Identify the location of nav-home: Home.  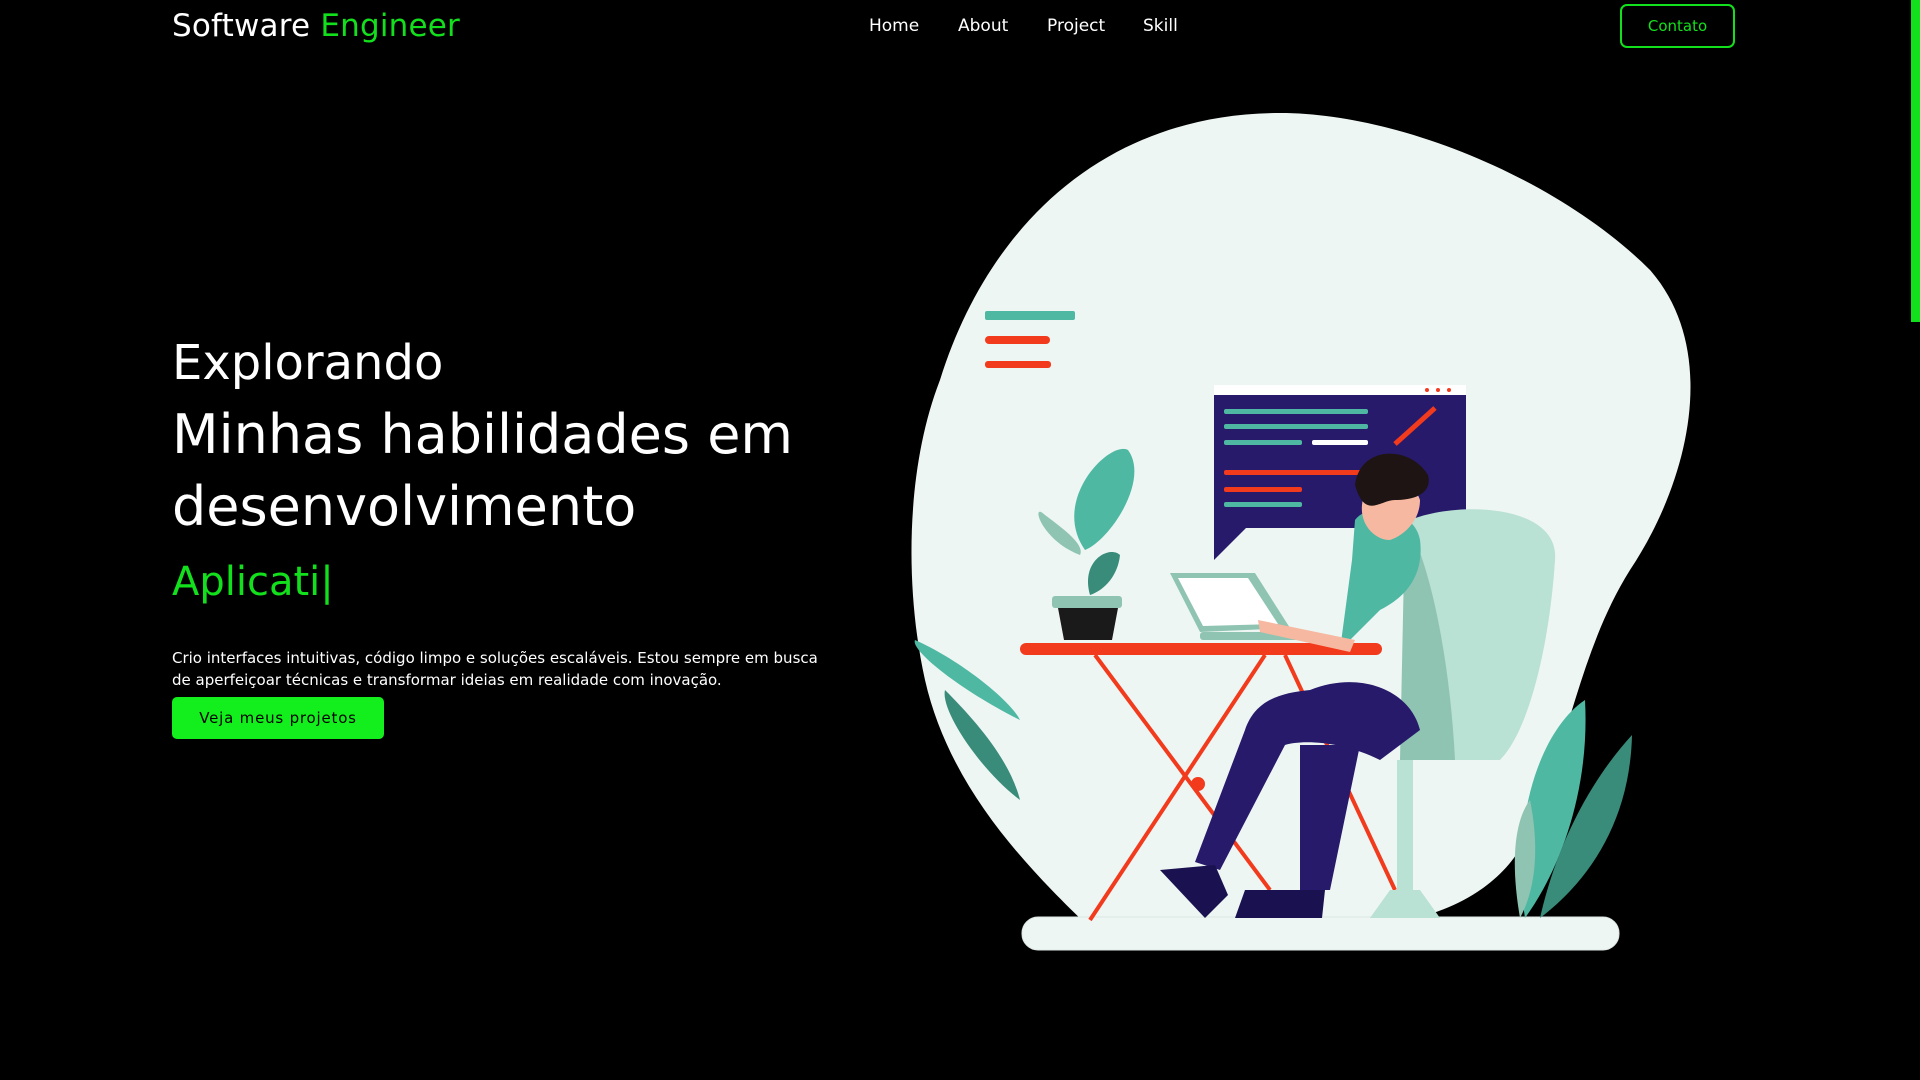
(894, 26).